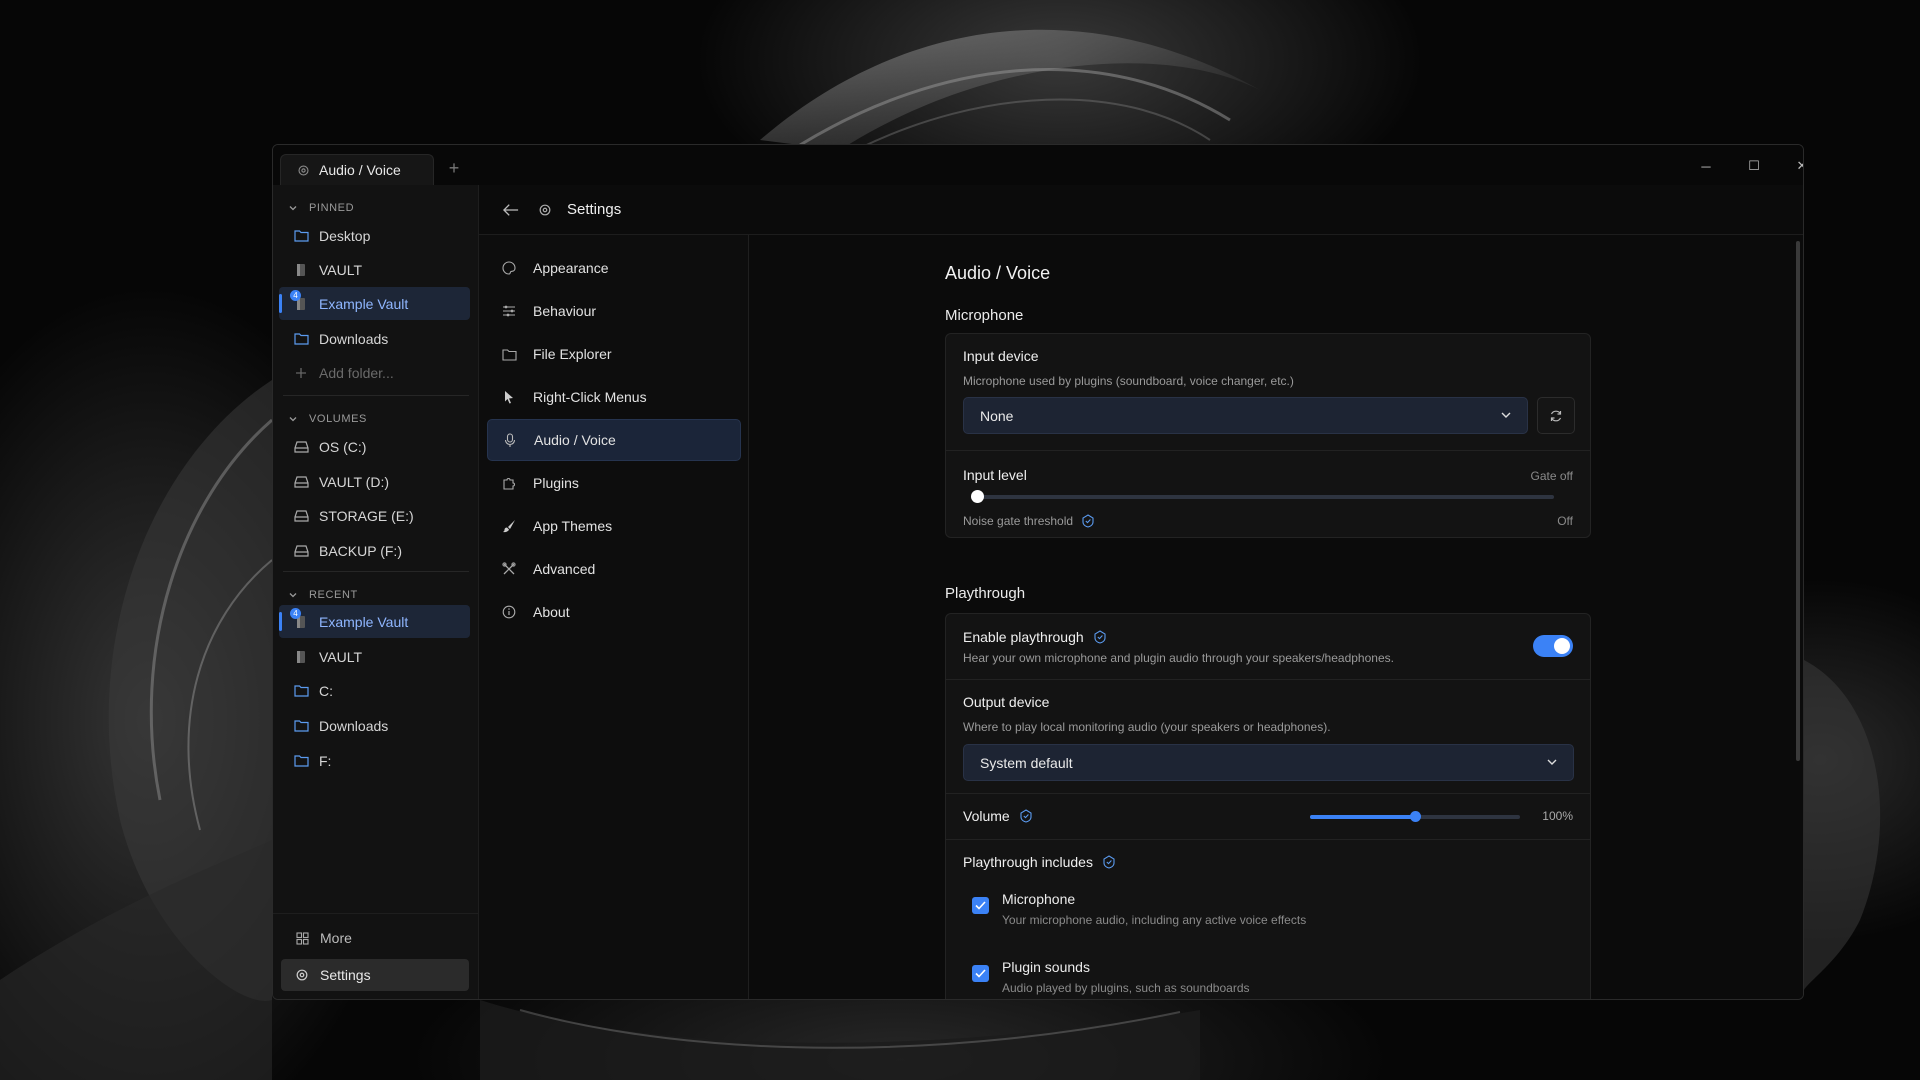 The height and width of the screenshot is (1080, 1920). I want to click on input-device-label: Input device, so click(1001, 356).